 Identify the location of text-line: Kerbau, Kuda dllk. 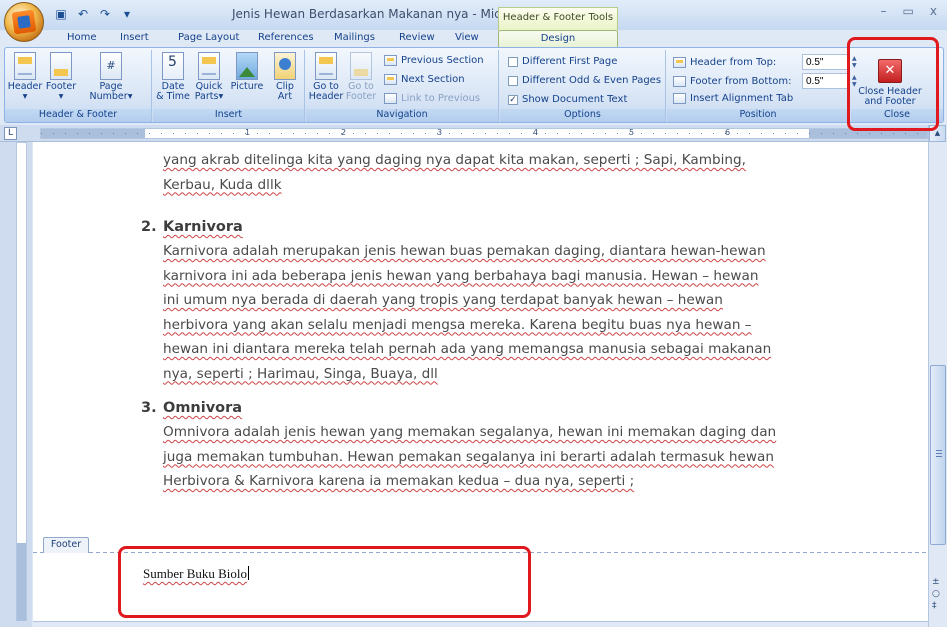
(222, 184).